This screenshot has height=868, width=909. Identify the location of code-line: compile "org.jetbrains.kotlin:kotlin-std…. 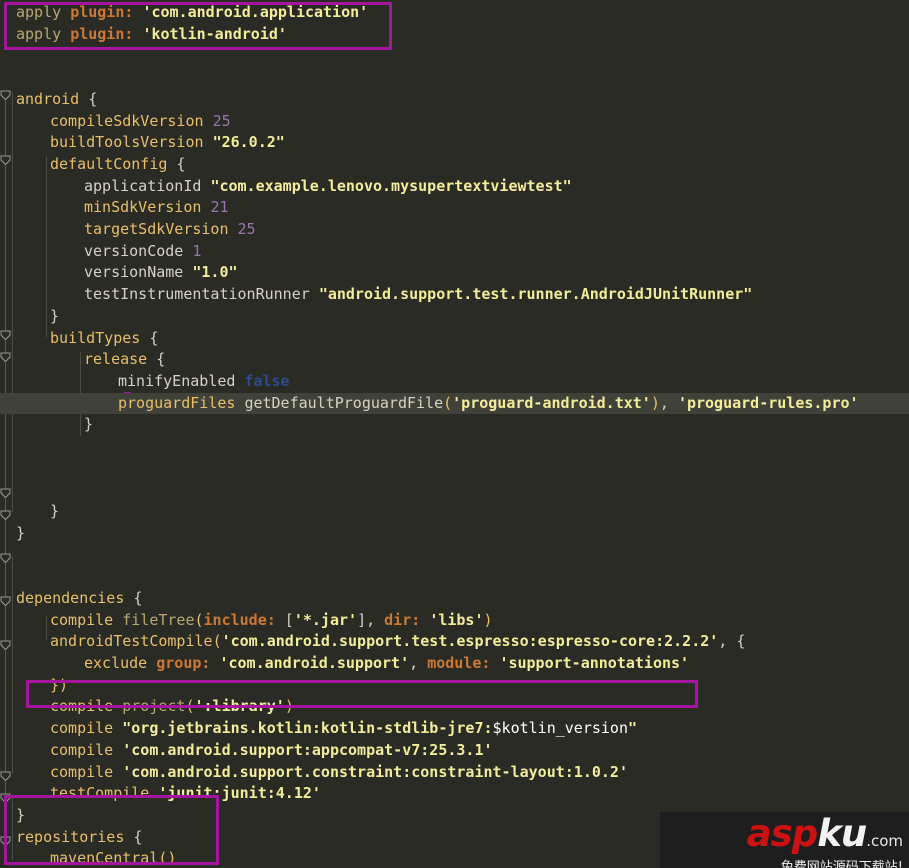
(318, 729).